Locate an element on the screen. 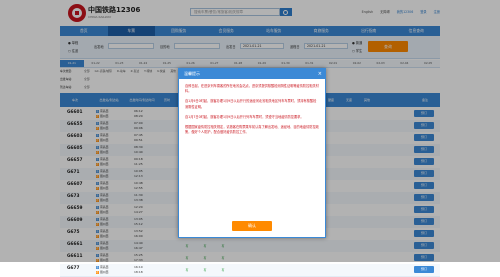 The image size is (500, 277). close-icon: × is located at coordinates (320, 74).